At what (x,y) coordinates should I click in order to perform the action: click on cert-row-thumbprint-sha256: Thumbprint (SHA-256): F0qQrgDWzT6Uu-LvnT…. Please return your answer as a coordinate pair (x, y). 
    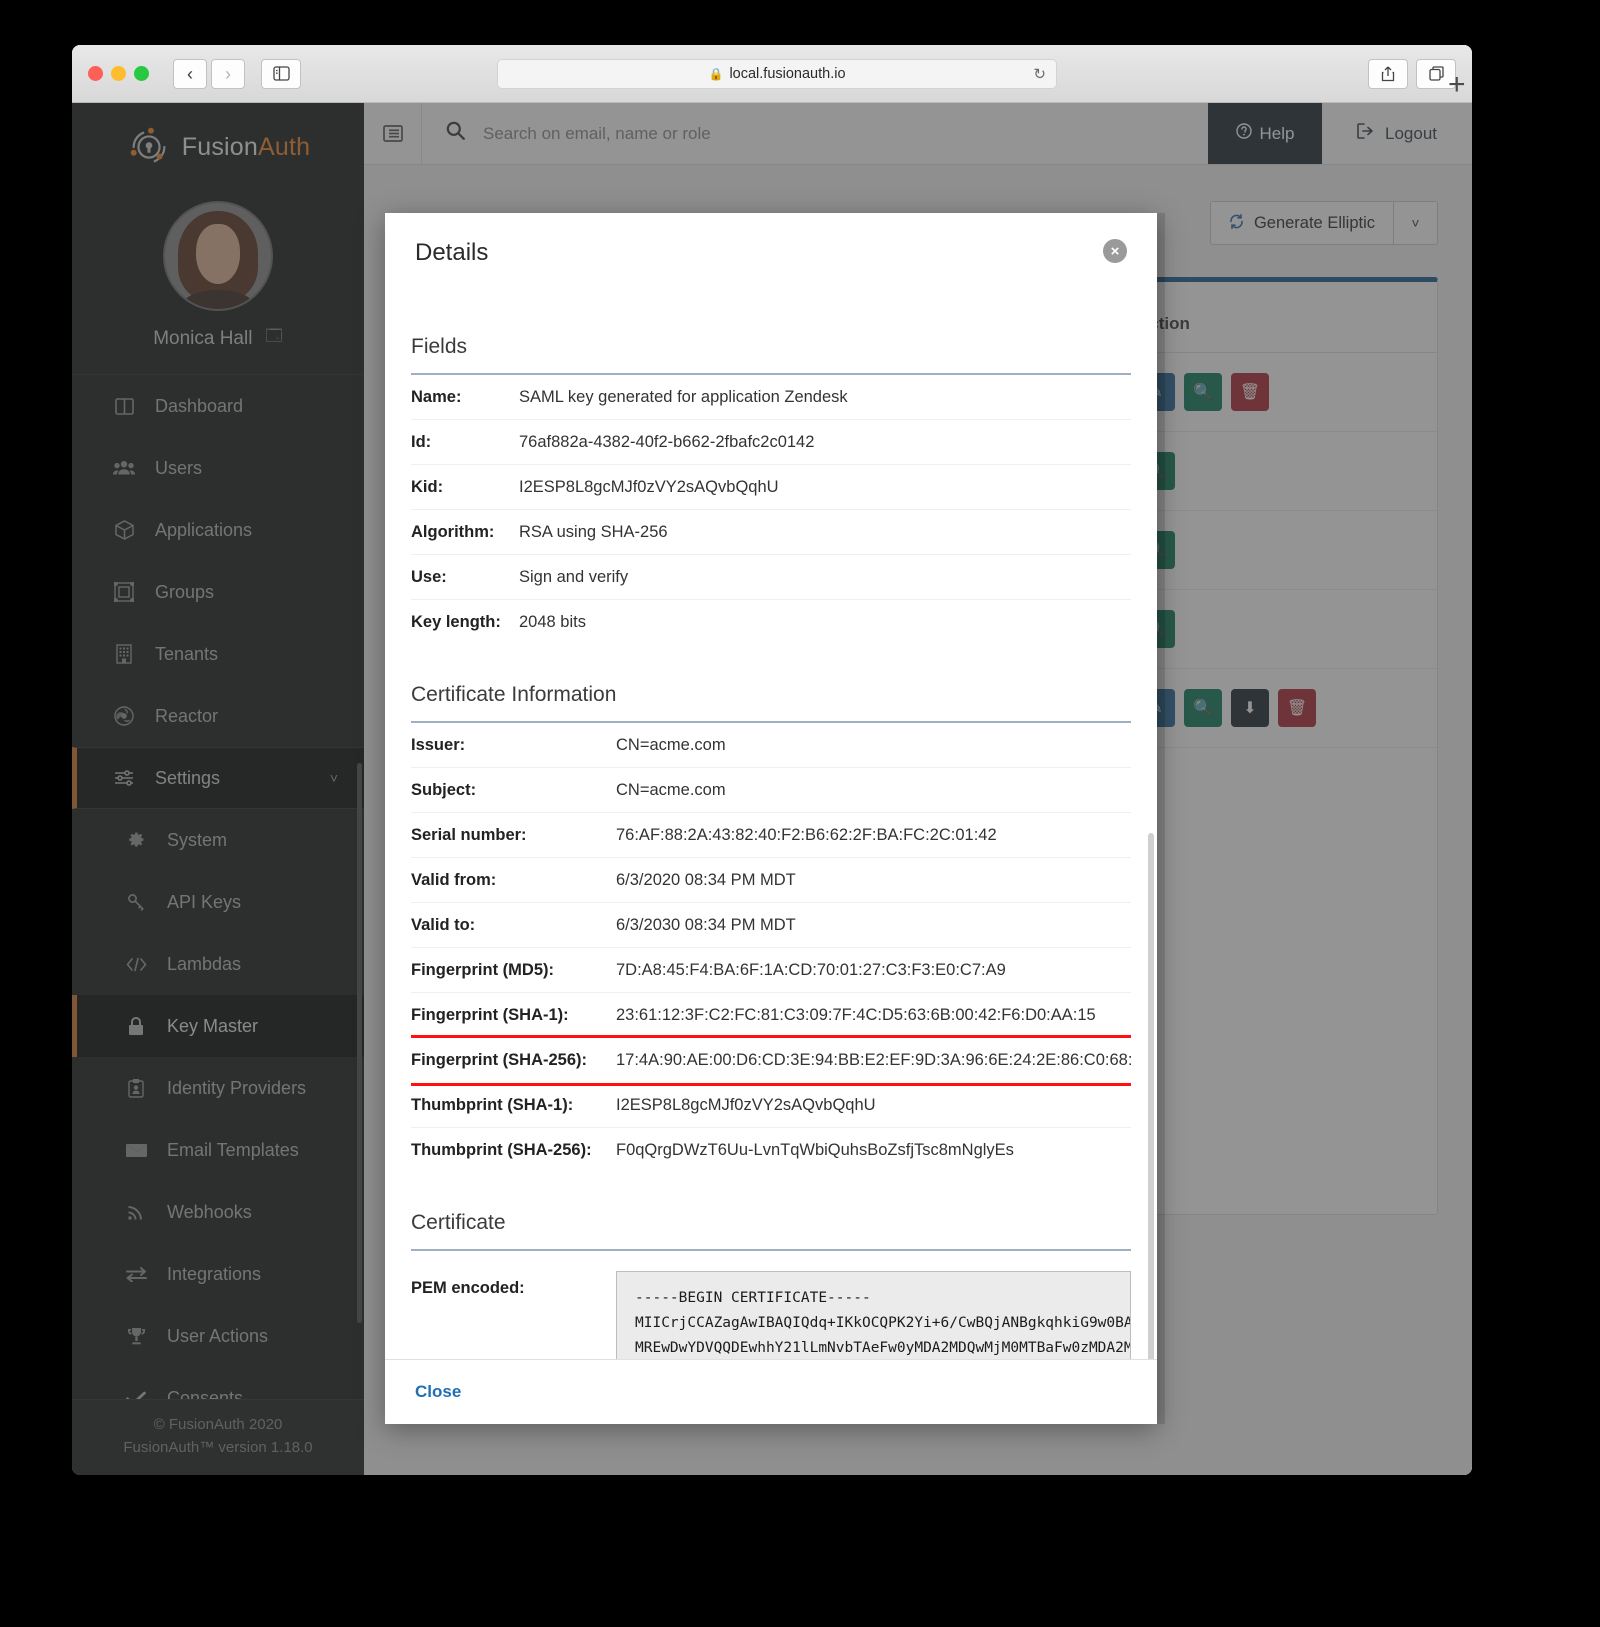
    Looking at the image, I should click on (771, 1150).